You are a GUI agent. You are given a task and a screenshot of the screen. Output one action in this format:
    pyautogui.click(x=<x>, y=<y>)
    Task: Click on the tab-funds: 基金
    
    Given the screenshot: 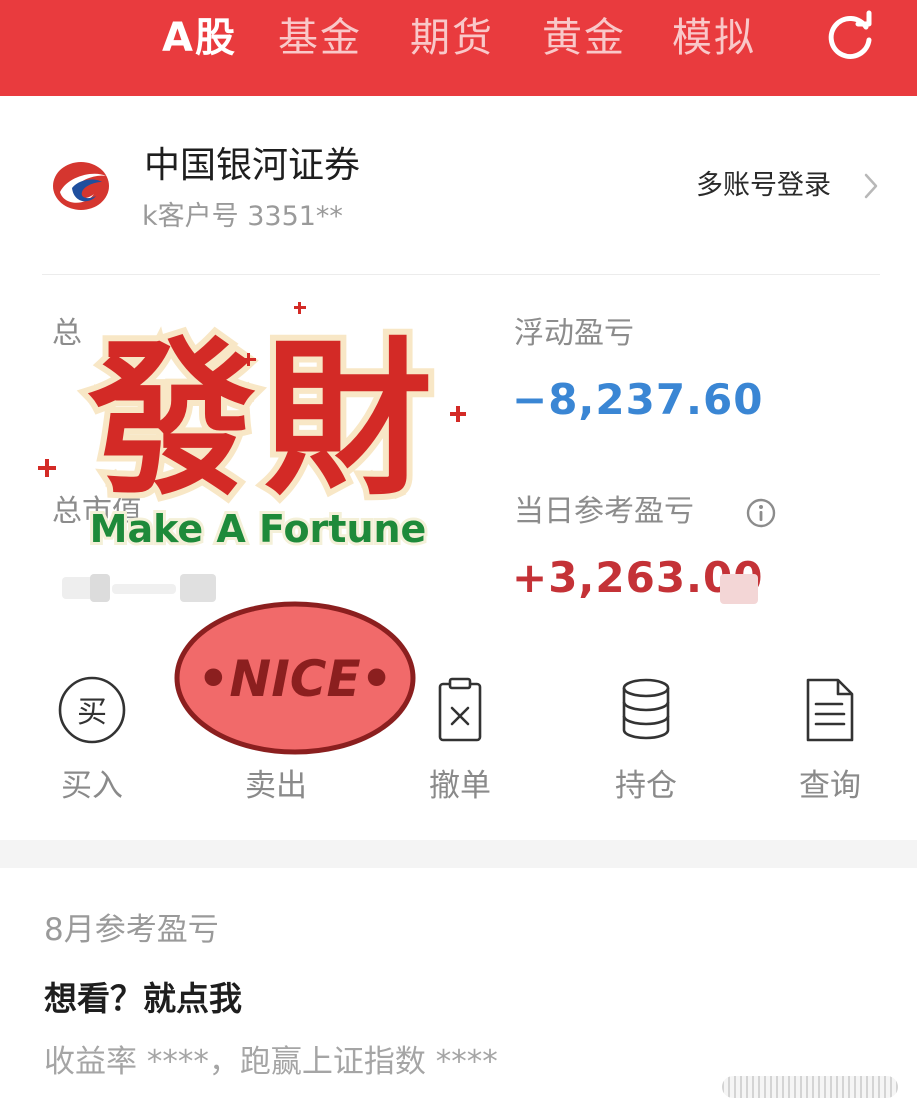 What is the action you would take?
    pyautogui.click(x=320, y=38)
    